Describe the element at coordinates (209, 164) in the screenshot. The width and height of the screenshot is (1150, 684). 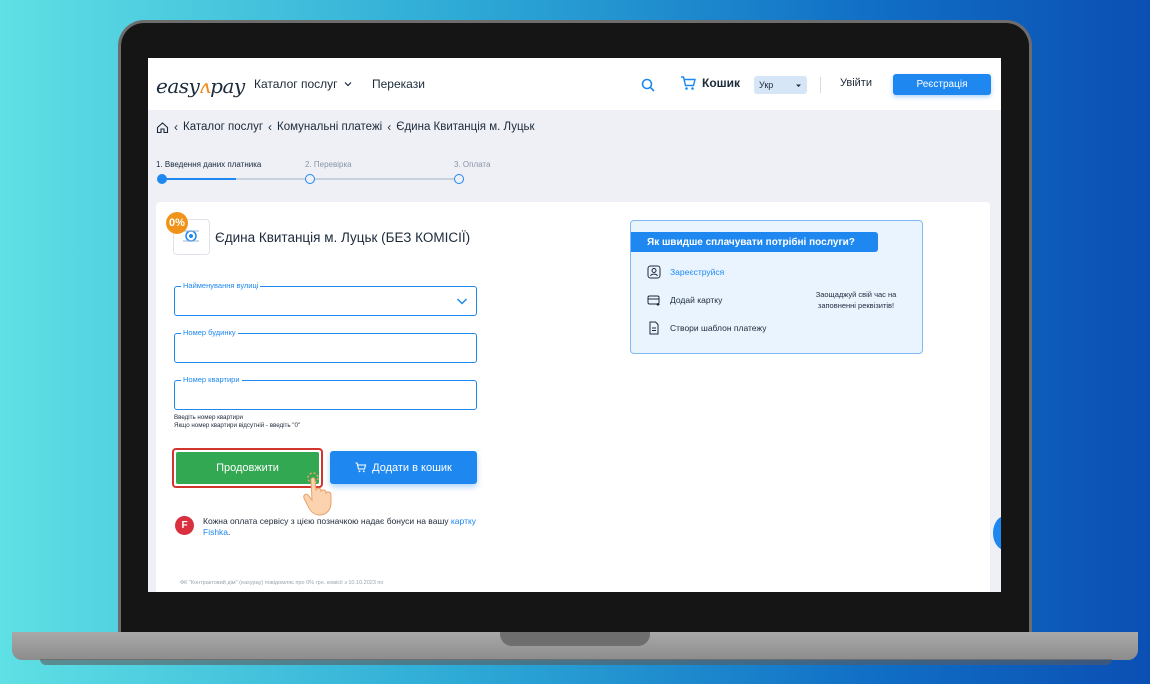
I see `step-1-label: 1. Введення даних платника` at that location.